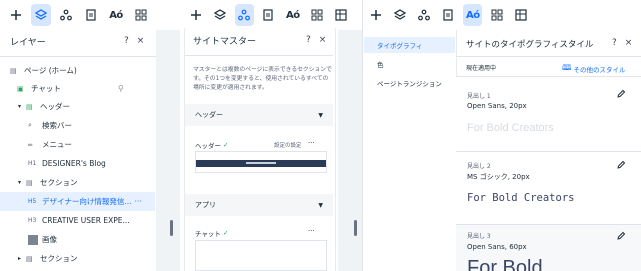  I want to click on header-settings-link: 設定の設定, so click(288, 145).